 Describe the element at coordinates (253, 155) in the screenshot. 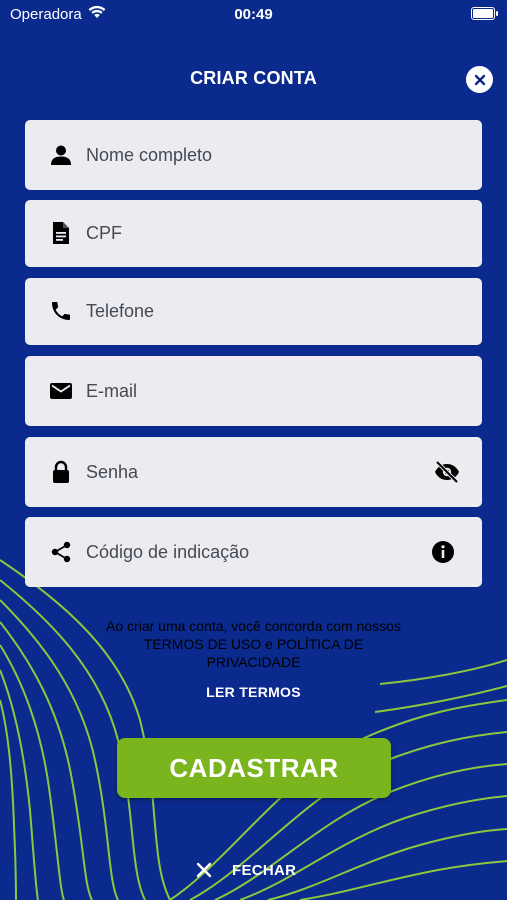

I see `full-name-field: Nome completo` at that location.